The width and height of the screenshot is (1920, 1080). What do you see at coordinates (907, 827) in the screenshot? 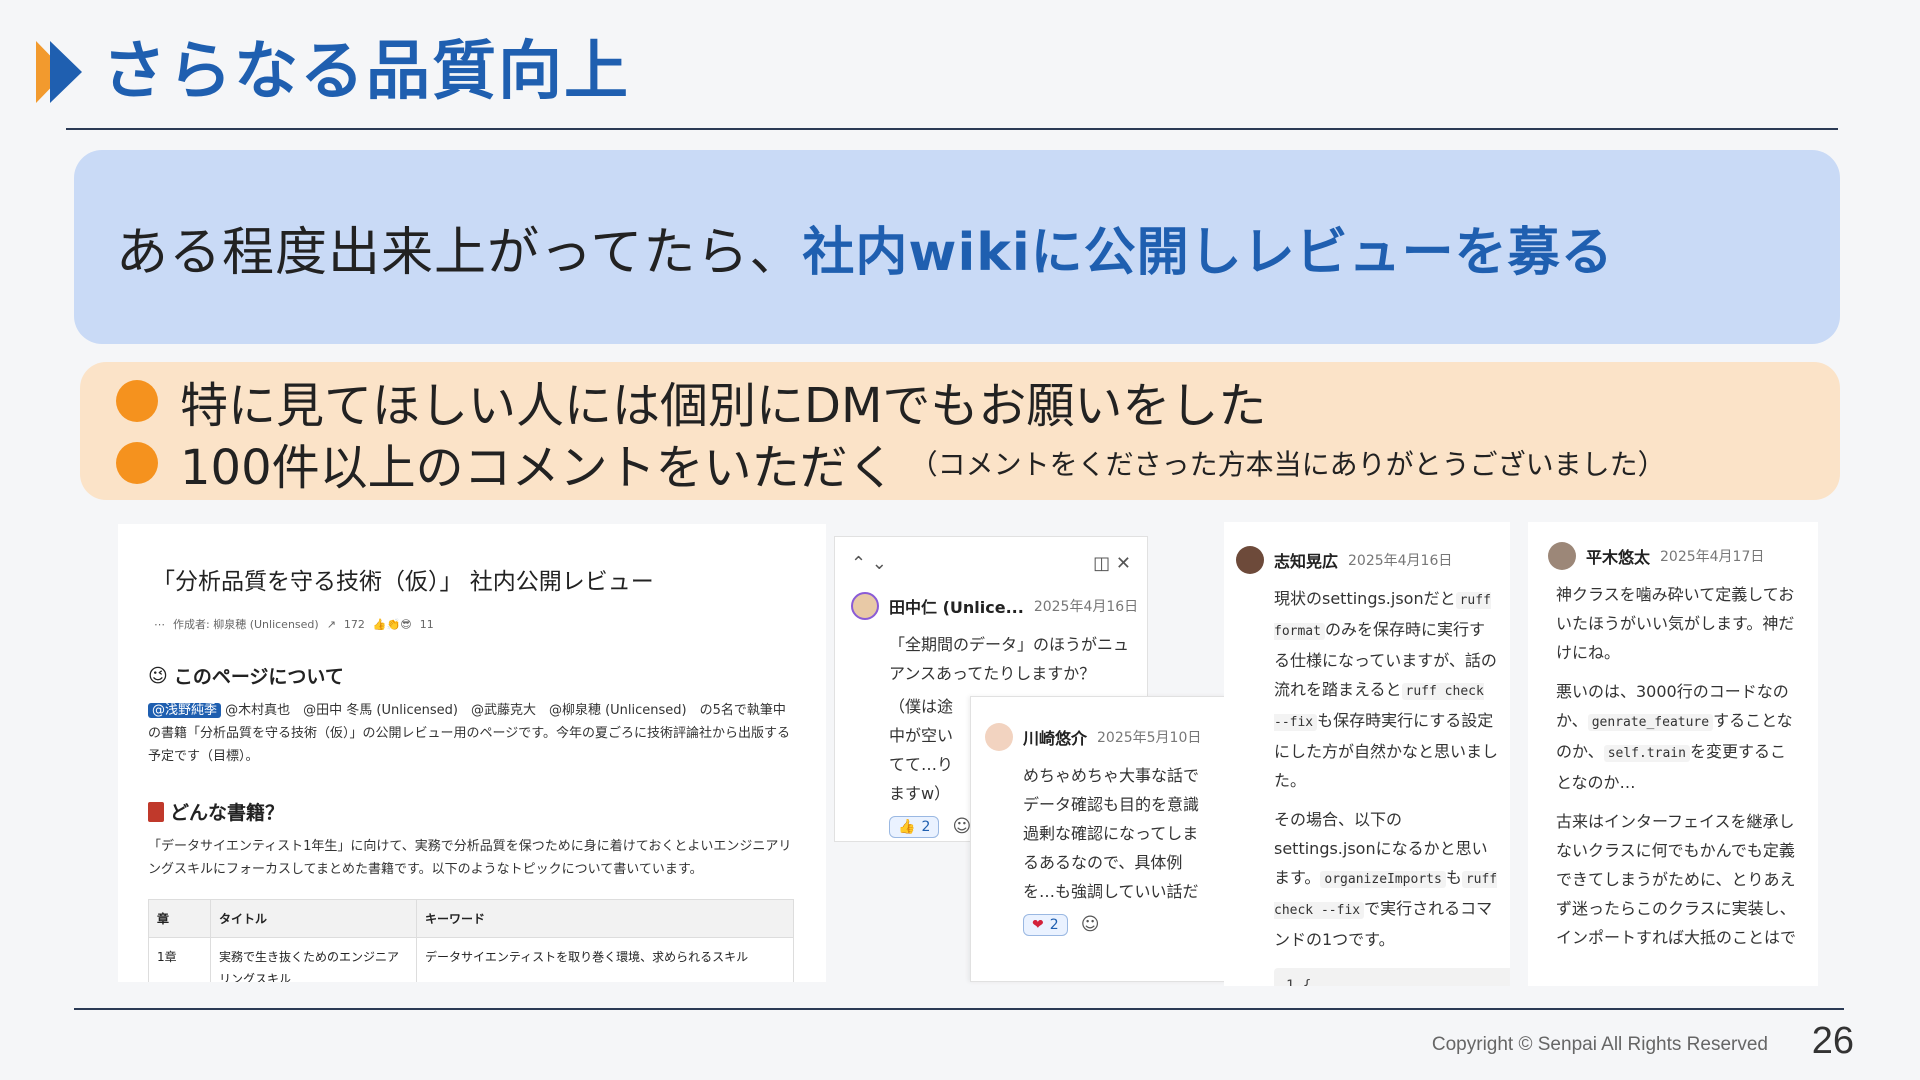
I see `thumbs-up-icon: 👍` at bounding box center [907, 827].